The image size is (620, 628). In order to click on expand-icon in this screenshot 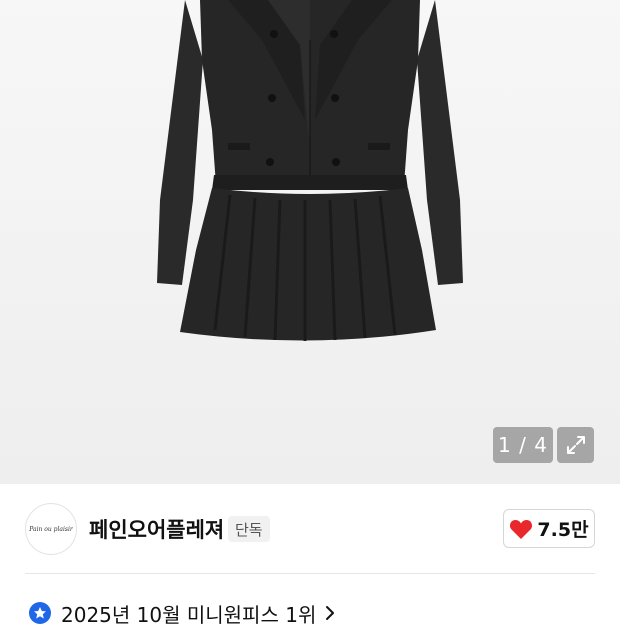, I will do `click(575, 445)`.